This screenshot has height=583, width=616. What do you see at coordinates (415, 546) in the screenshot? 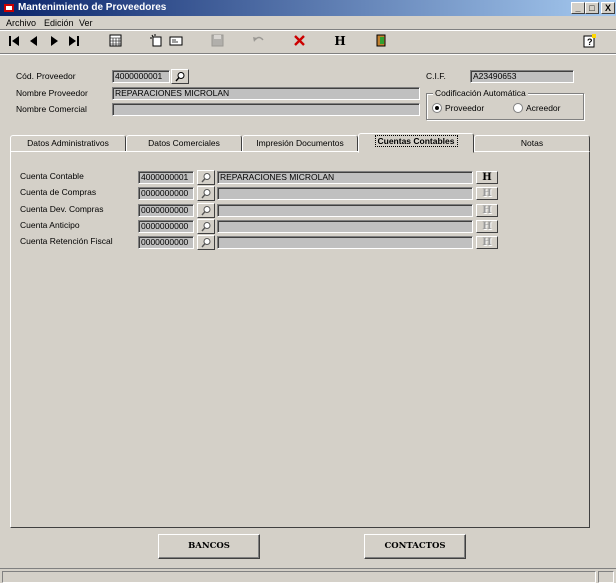
I see `contactos-button: CONTACTOS` at bounding box center [415, 546].